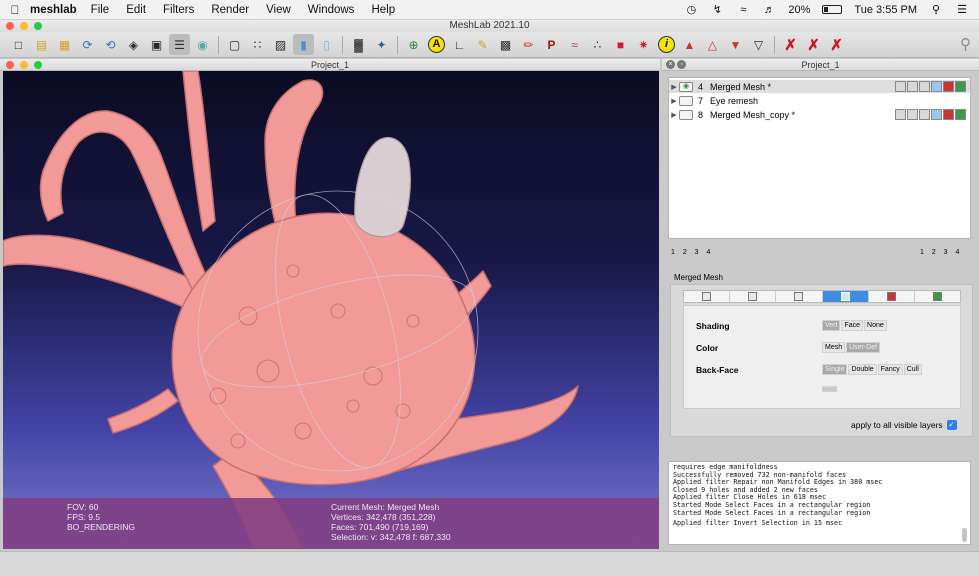 The height and width of the screenshot is (576, 979). I want to click on wifi-icon: ≈, so click(743, 10).